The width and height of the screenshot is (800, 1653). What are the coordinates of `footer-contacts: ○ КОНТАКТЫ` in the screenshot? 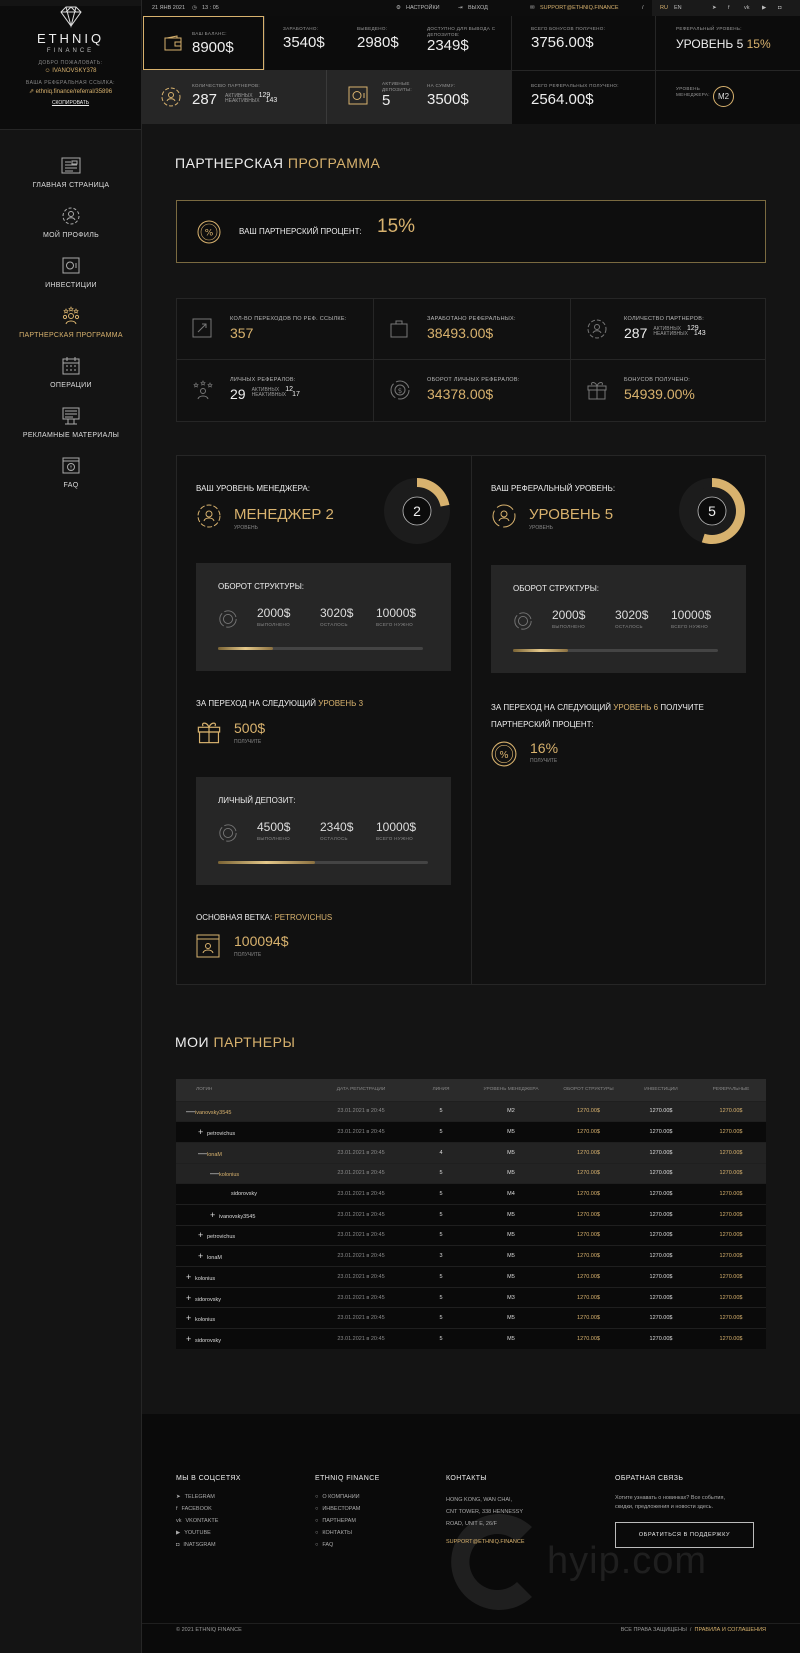 It's located at (347, 1533).